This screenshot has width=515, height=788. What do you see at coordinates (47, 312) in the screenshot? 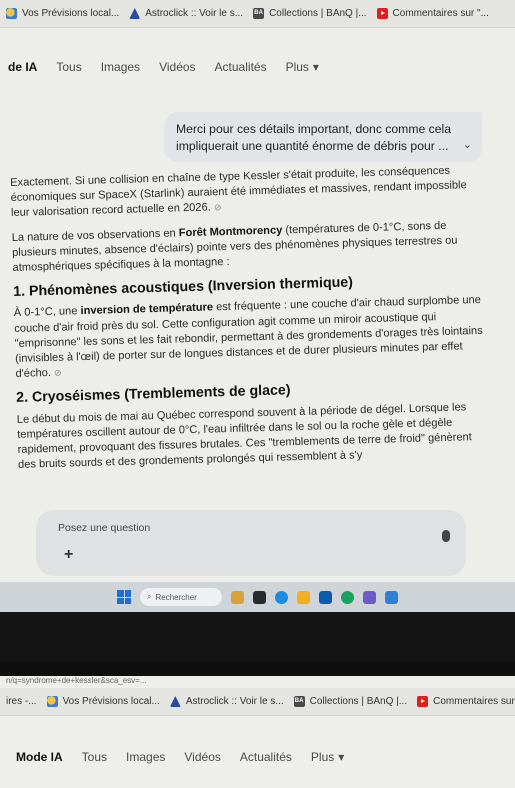
I see `answer-text: À 0-1°C, une` at bounding box center [47, 312].